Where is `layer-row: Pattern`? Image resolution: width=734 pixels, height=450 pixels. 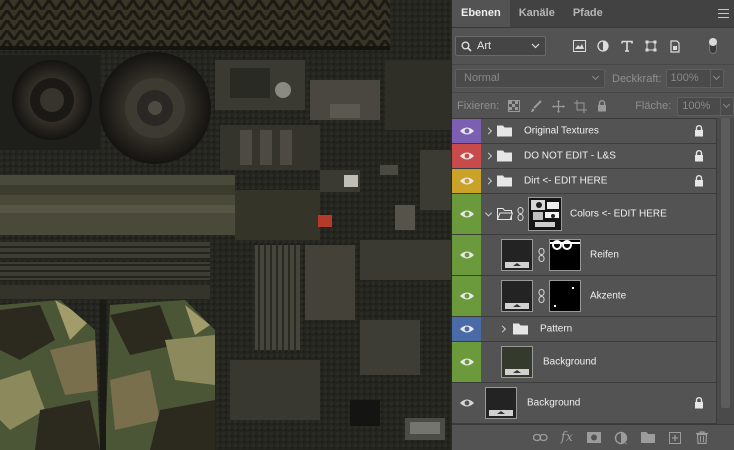 layer-row: Pattern is located at coordinates (584, 329).